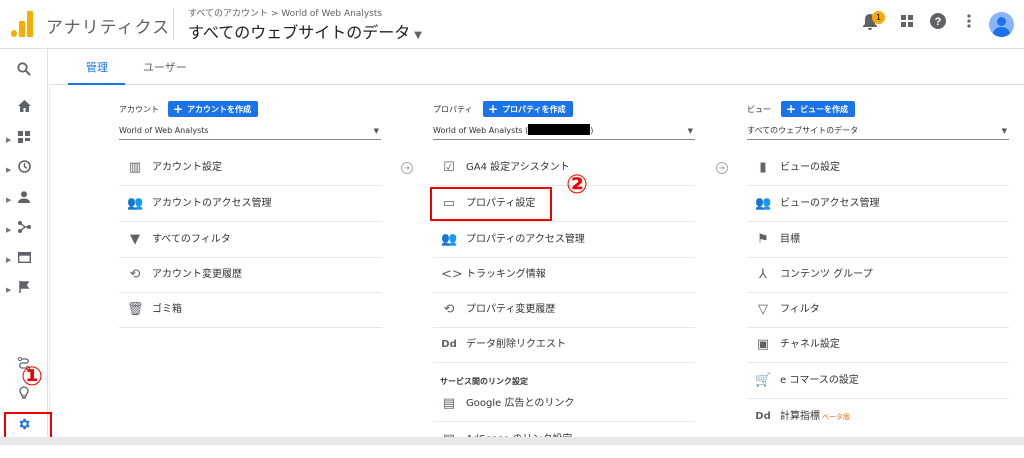 This screenshot has width=1024, height=458. What do you see at coordinates (878, 240) in the screenshot?
I see `goals: ⚑ 目標` at bounding box center [878, 240].